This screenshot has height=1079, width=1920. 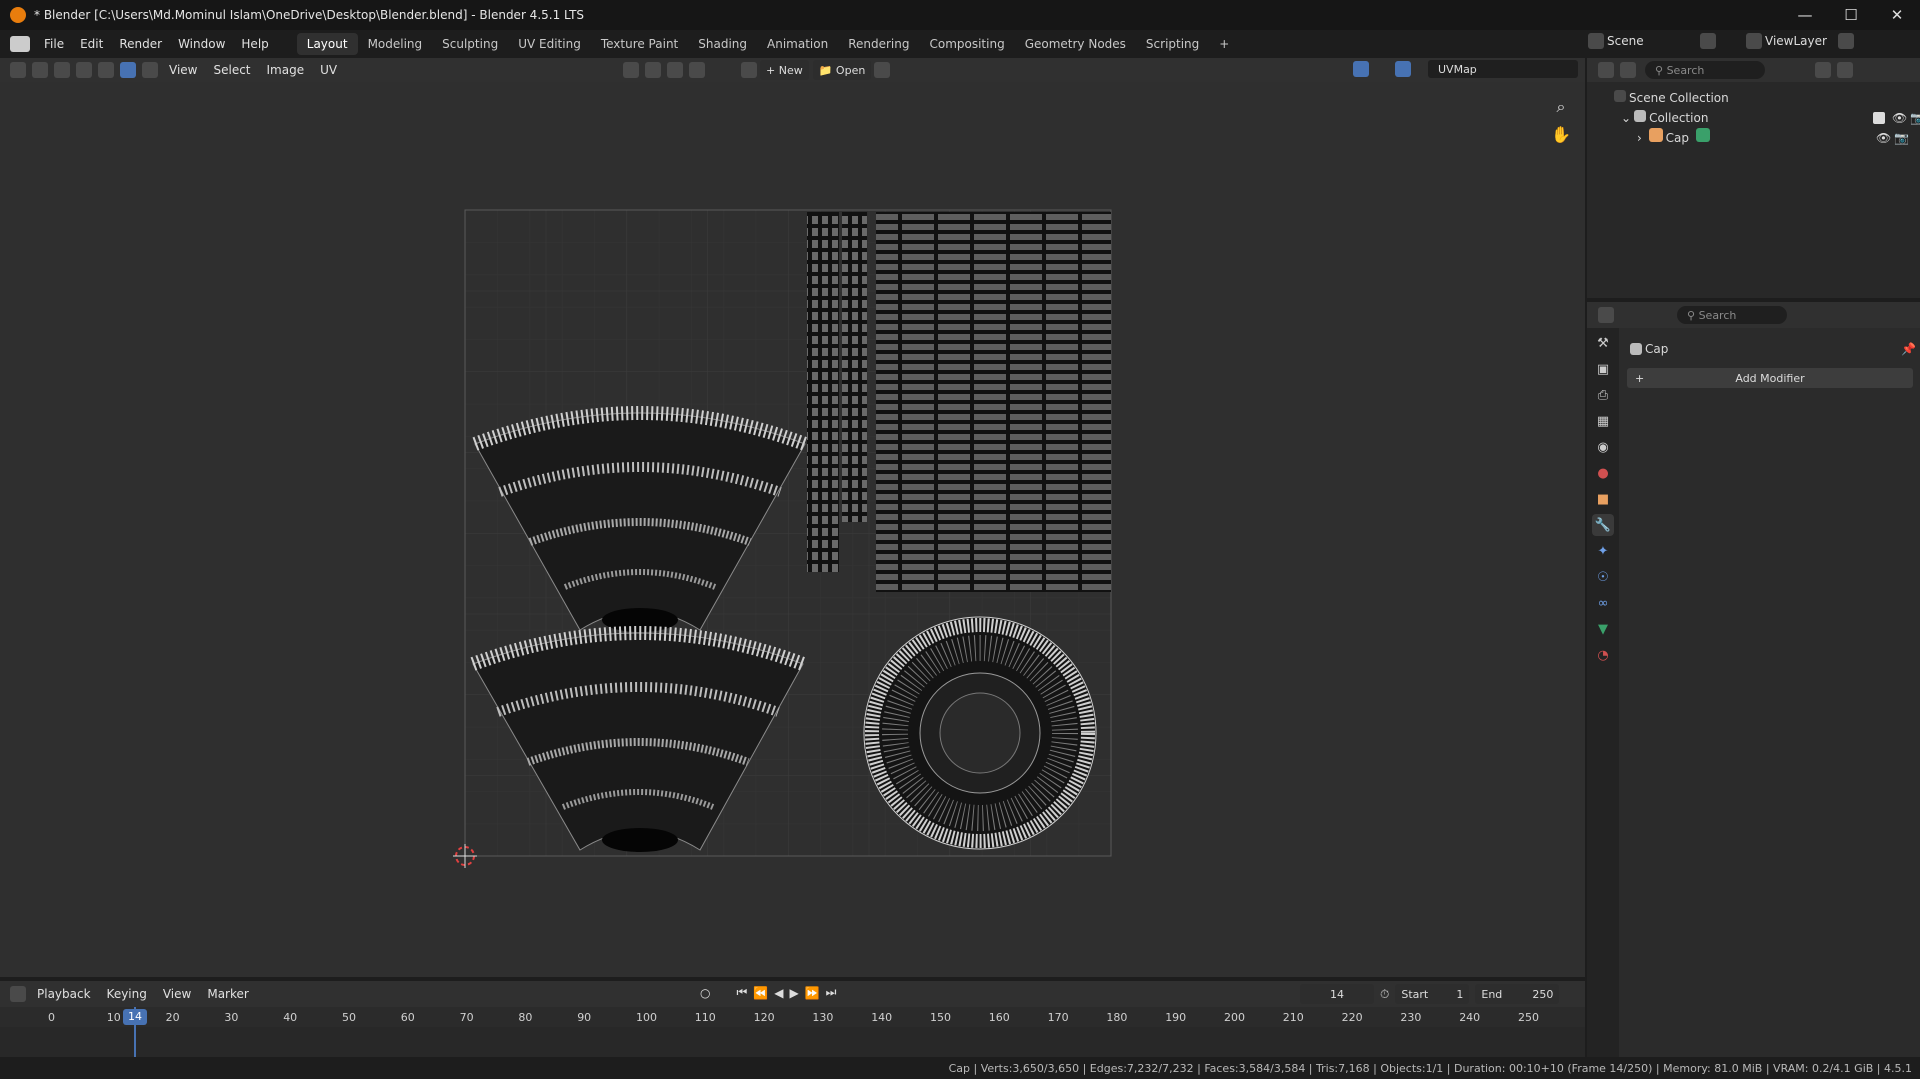 What do you see at coordinates (84, 70) in the screenshot?
I see `edge-select-icon` at bounding box center [84, 70].